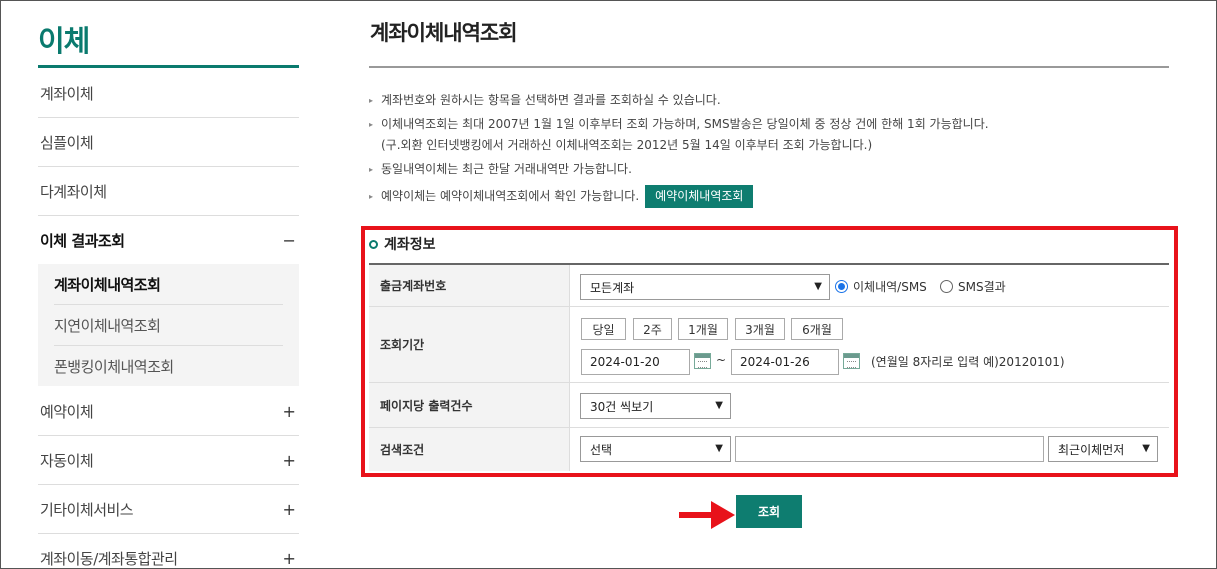 The height and width of the screenshot is (569, 1217). Describe the element at coordinates (968, 362) in the screenshot. I see `date-format-hint: (연월일 8자리로 입력 예)20120101)` at that location.